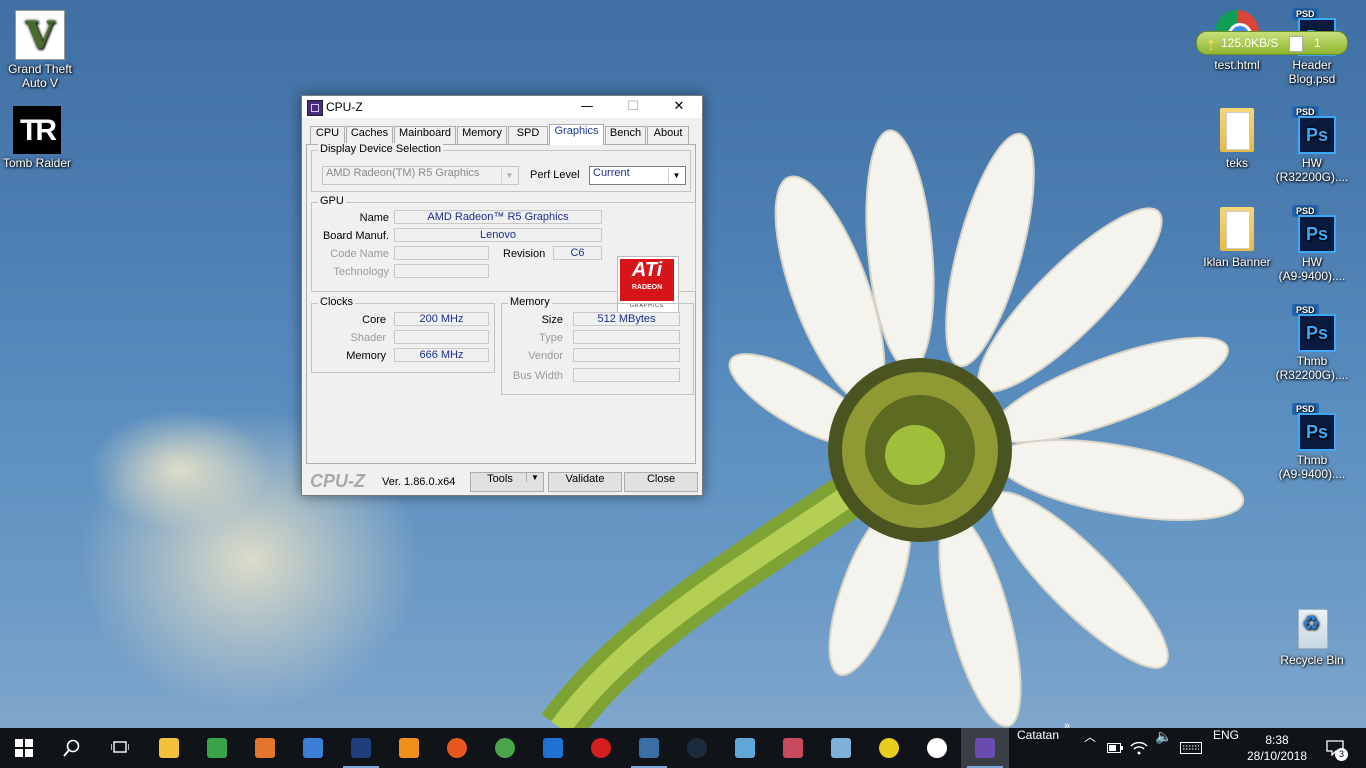 This screenshot has width=1366, height=768. Describe the element at coordinates (482, 135) in the screenshot. I see `tab-memory: Memory` at that location.